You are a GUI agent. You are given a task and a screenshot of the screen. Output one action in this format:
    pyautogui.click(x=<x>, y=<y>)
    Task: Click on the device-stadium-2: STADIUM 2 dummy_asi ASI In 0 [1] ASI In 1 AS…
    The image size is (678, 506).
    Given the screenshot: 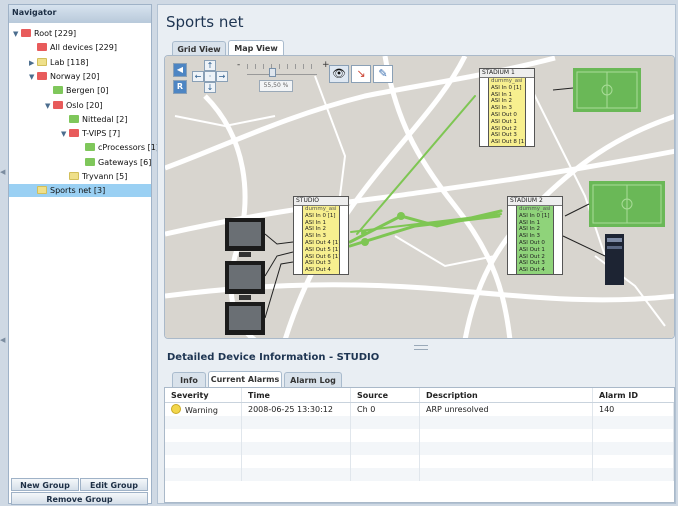 What is the action you would take?
    pyautogui.click(x=535, y=235)
    